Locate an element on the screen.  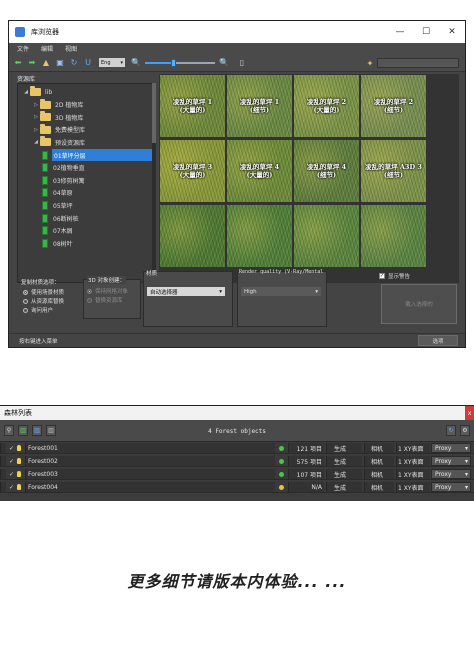
tree-item-label: 04草原 is located at coordinates (63, 194).